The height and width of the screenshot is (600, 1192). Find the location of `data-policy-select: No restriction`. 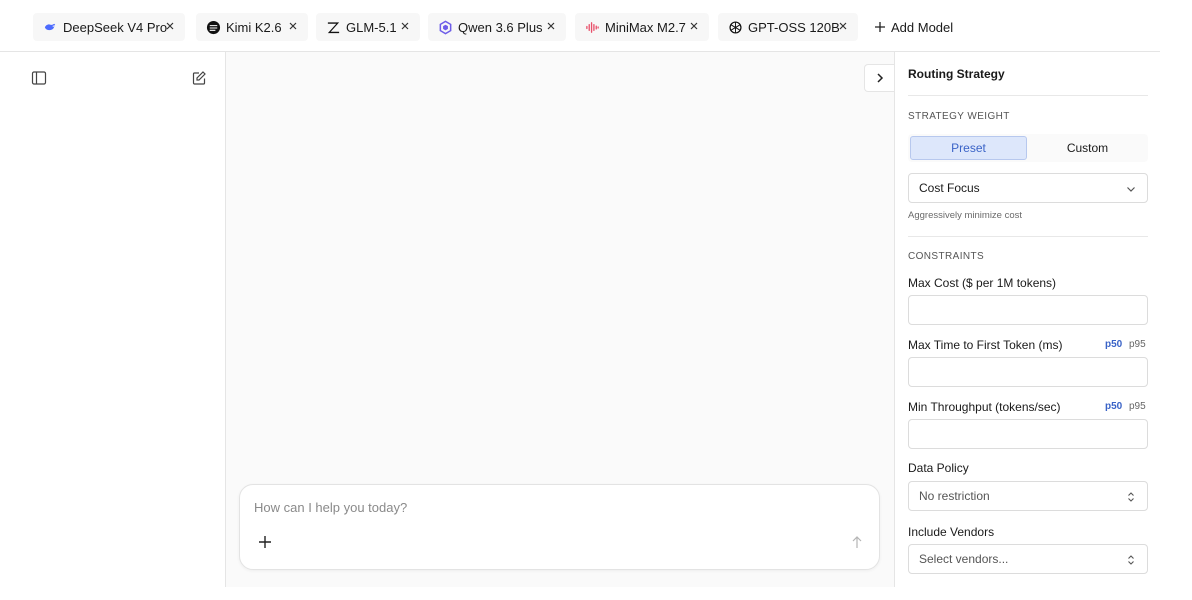

data-policy-select: No restriction is located at coordinates (1028, 496).